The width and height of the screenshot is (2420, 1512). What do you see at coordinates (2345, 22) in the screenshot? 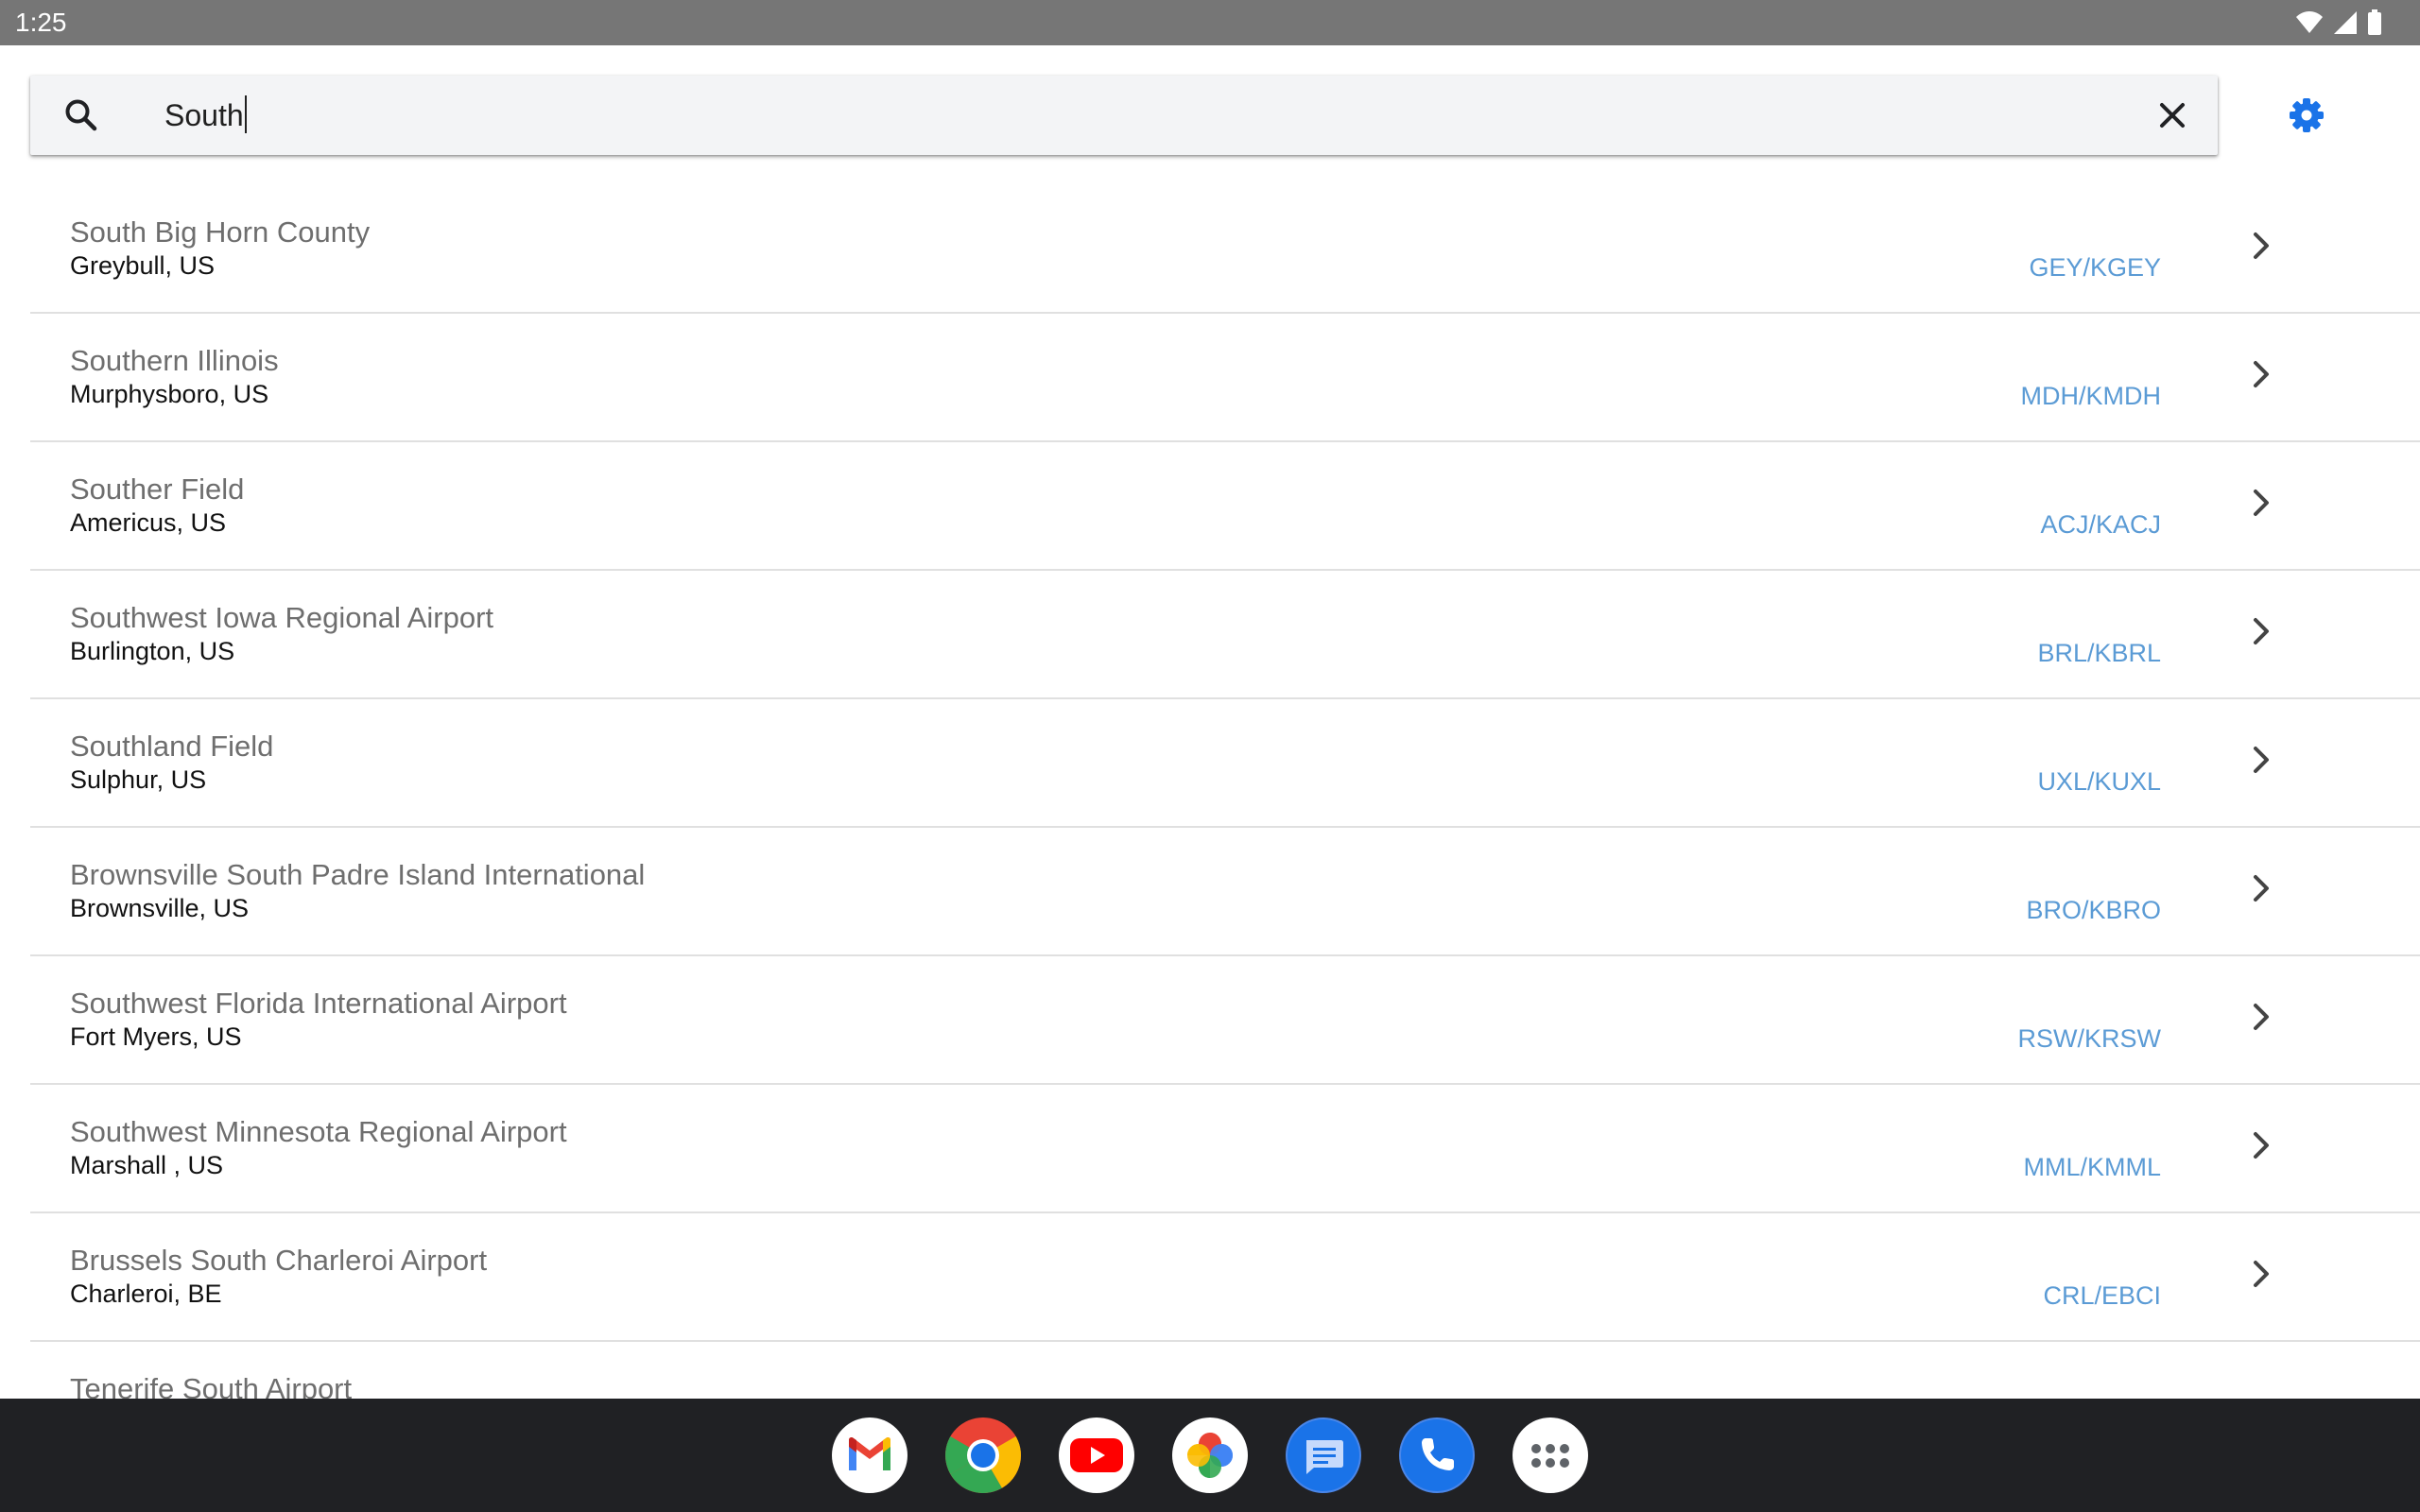
I see `cellular-signal-icon` at bounding box center [2345, 22].